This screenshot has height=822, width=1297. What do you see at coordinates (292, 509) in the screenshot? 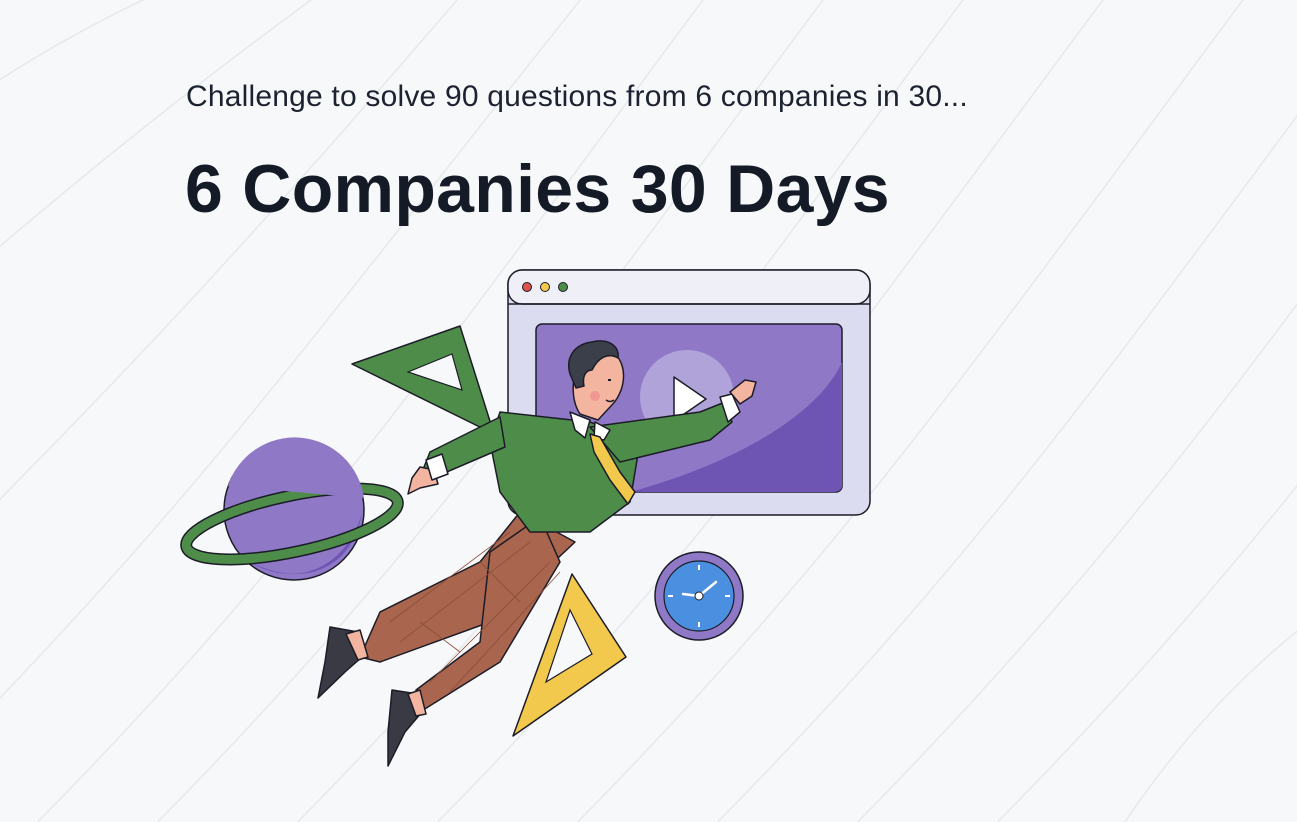
I see `planet-icon` at bounding box center [292, 509].